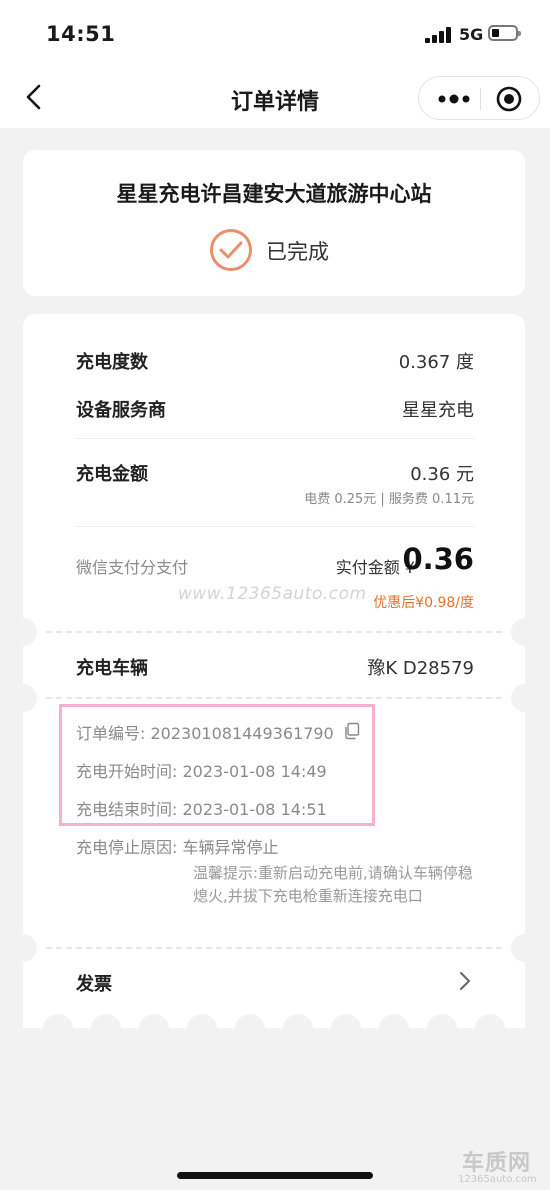 This screenshot has width=550, height=1190. What do you see at coordinates (81, 34) in the screenshot?
I see `status-time: 14:51` at bounding box center [81, 34].